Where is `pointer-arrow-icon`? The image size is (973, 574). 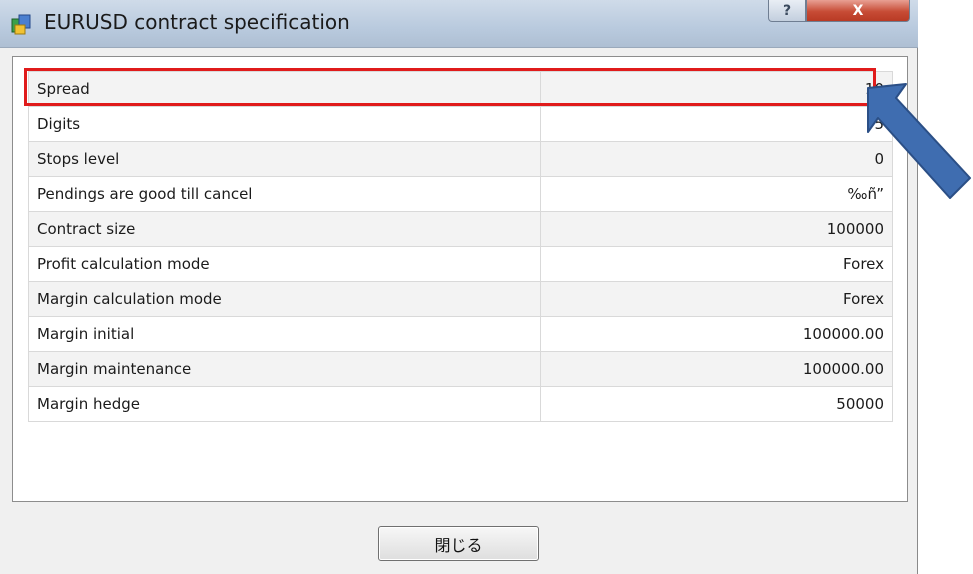
pointer-arrow-icon is located at coordinates (919, 141).